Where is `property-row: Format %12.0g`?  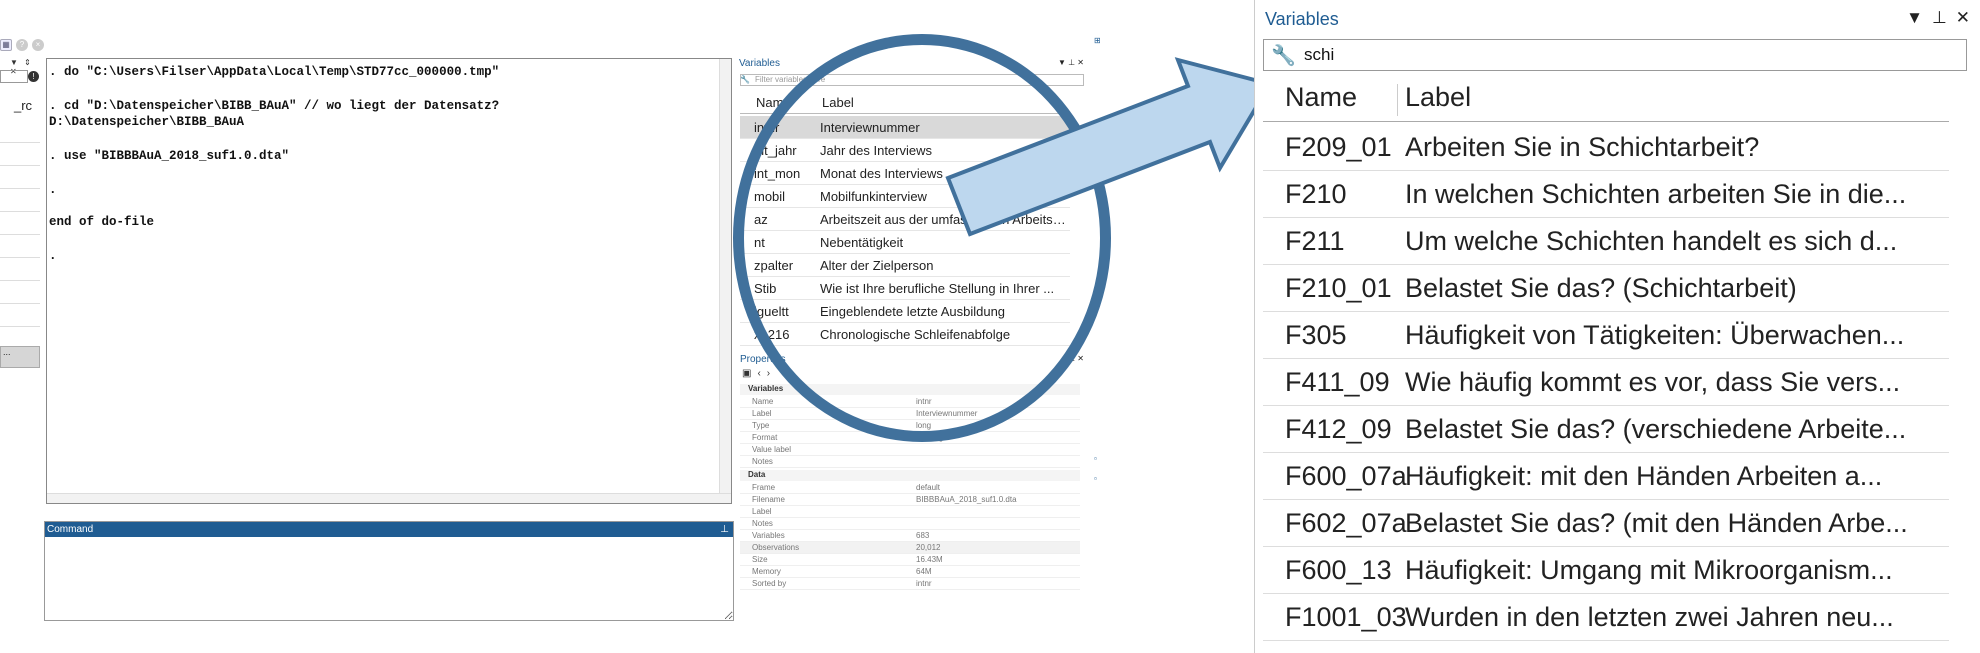
property-row: Format %12.0g is located at coordinates (910, 438).